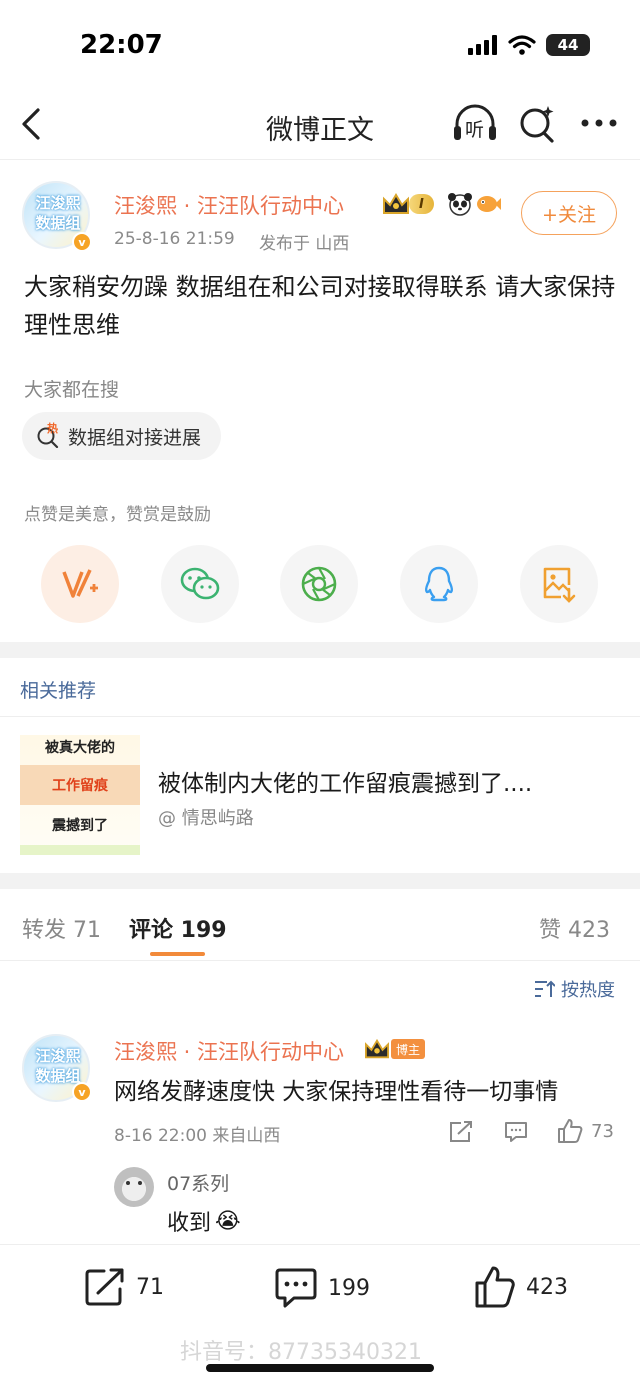 The height and width of the screenshot is (1386, 640). Describe the element at coordinates (574, 928) in the screenshot. I see `tab-like: 赞 423` at that location.